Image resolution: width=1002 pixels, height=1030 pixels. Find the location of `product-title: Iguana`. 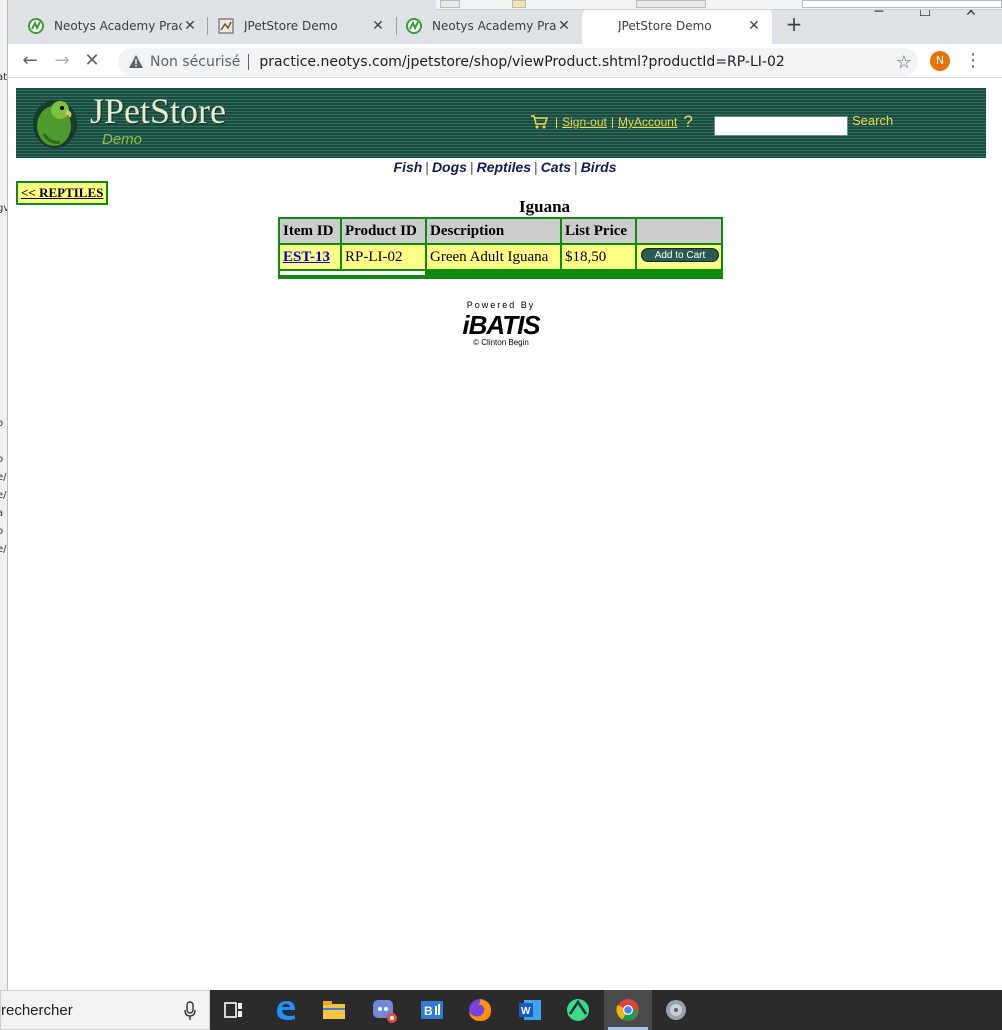

product-title: Iguana is located at coordinates (545, 206).